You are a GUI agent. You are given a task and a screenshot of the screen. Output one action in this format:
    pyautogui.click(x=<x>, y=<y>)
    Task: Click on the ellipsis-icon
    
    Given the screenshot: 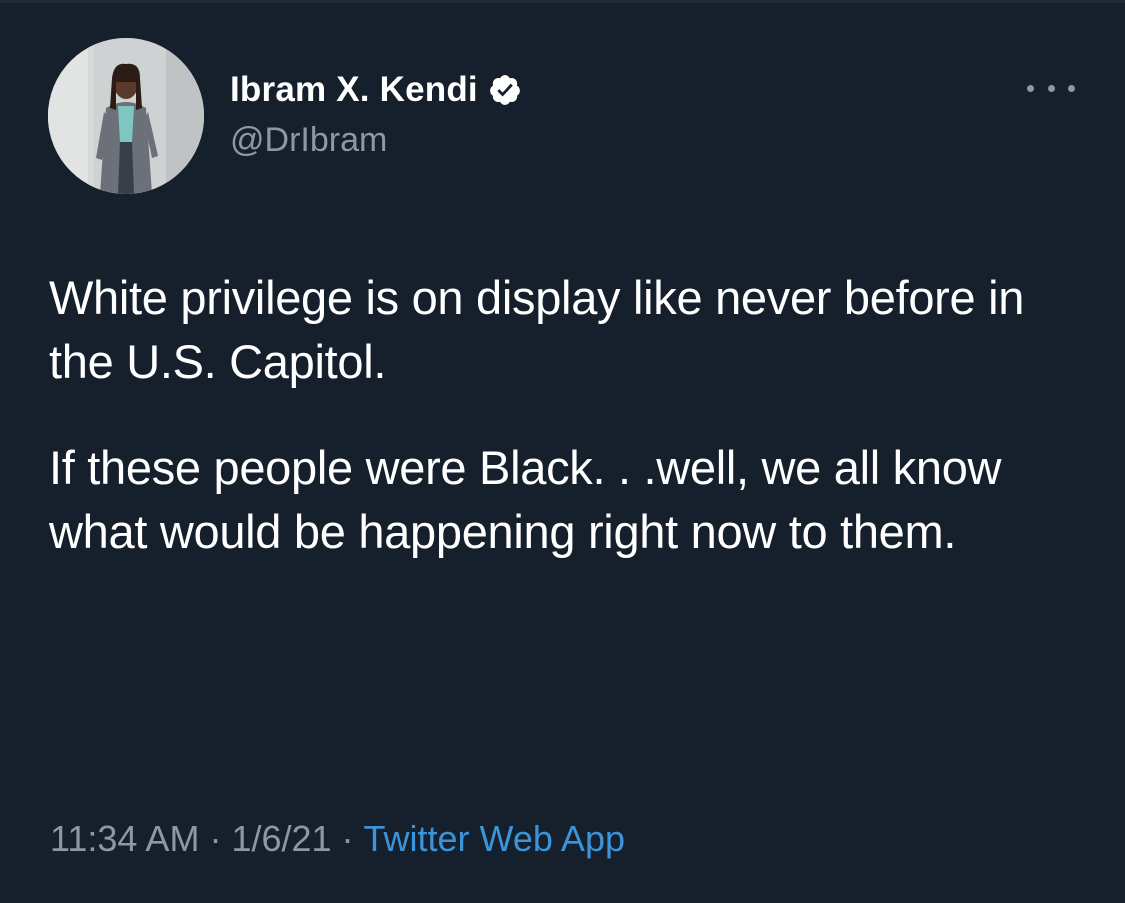 What is the action you would take?
    pyautogui.click(x=1051, y=88)
    